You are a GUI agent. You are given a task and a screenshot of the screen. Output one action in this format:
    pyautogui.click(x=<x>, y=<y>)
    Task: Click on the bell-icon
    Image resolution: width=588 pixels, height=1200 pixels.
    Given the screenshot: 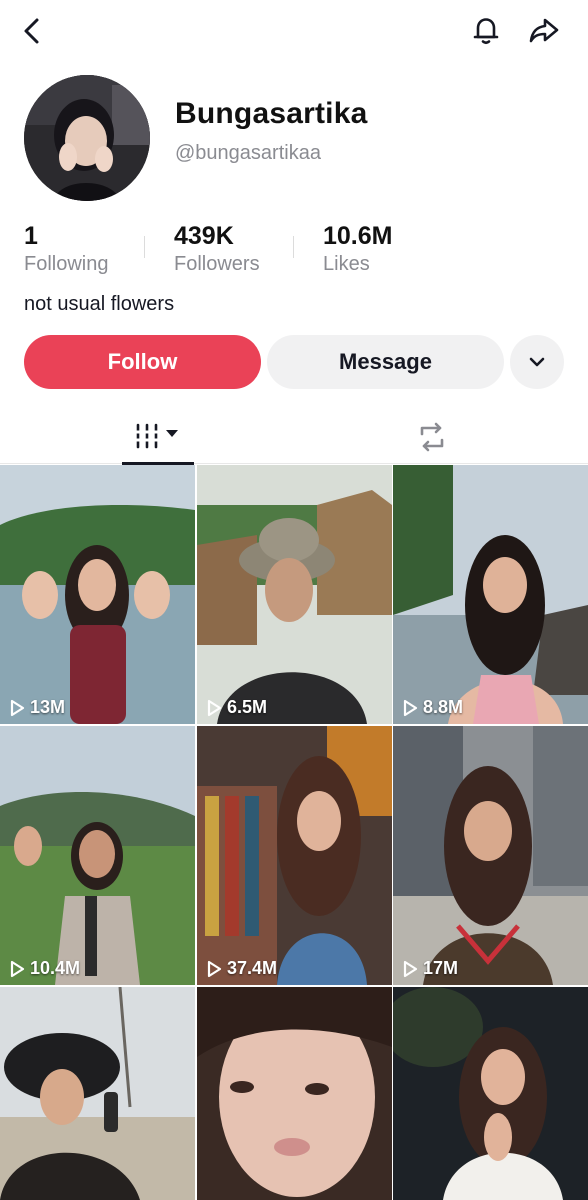 What is the action you would take?
    pyautogui.click(x=486, y=31)
    